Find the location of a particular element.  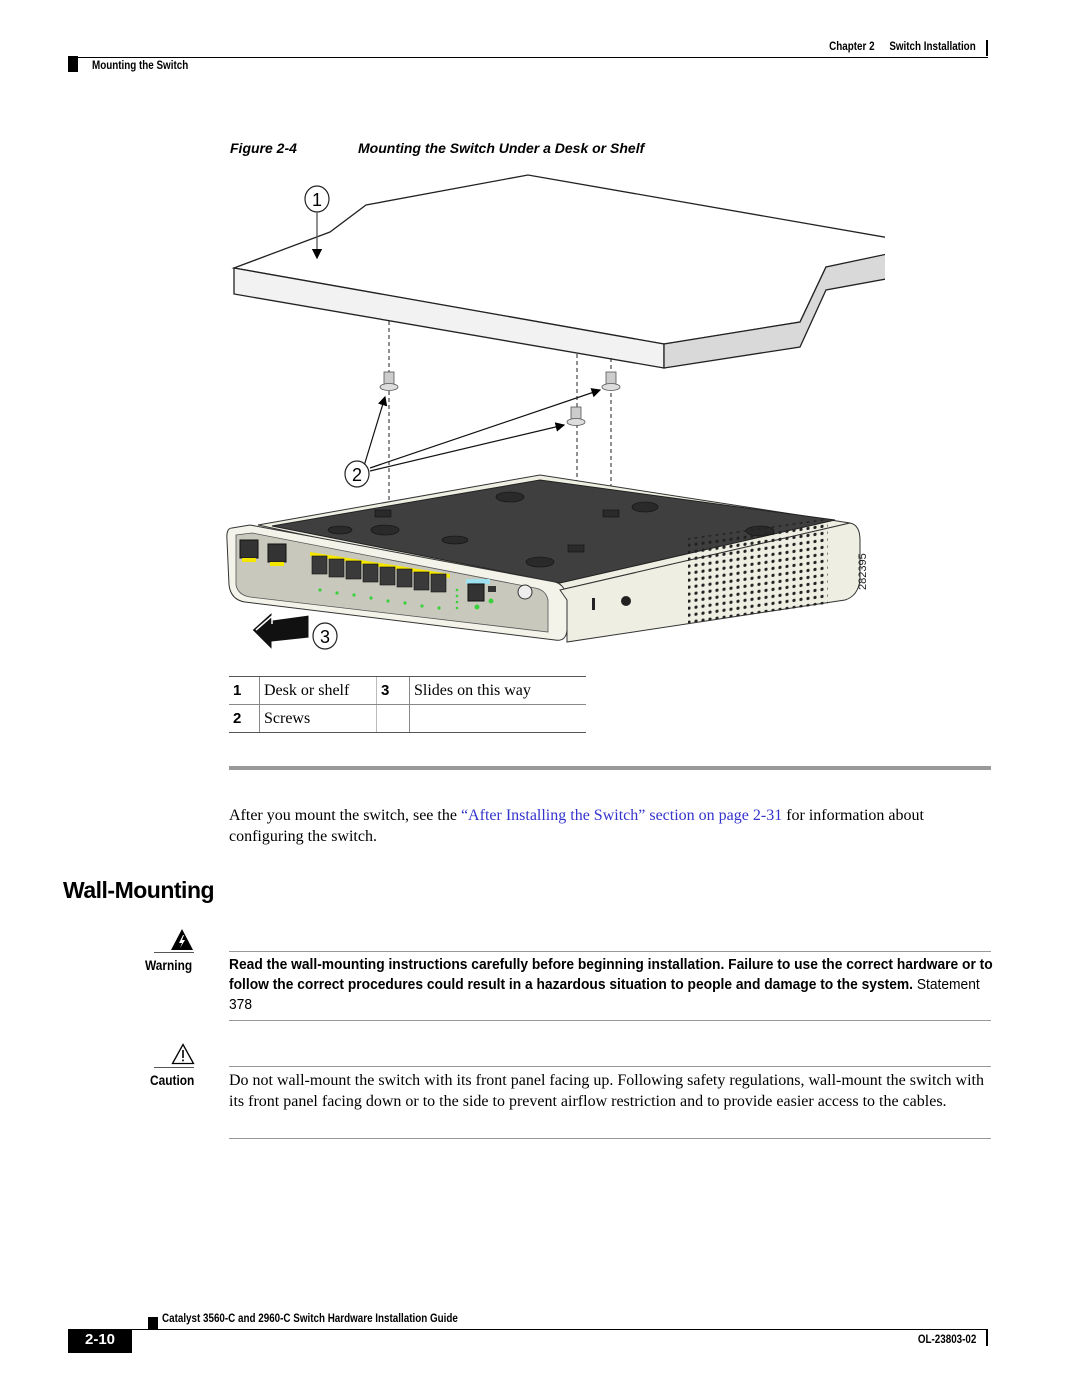

page-number: 2-10 is located at coordinates (100, 1341).